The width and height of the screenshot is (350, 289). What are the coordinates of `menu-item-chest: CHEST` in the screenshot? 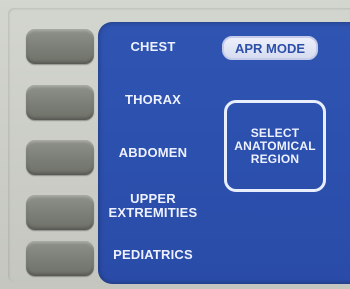 It's located at (153, 47).